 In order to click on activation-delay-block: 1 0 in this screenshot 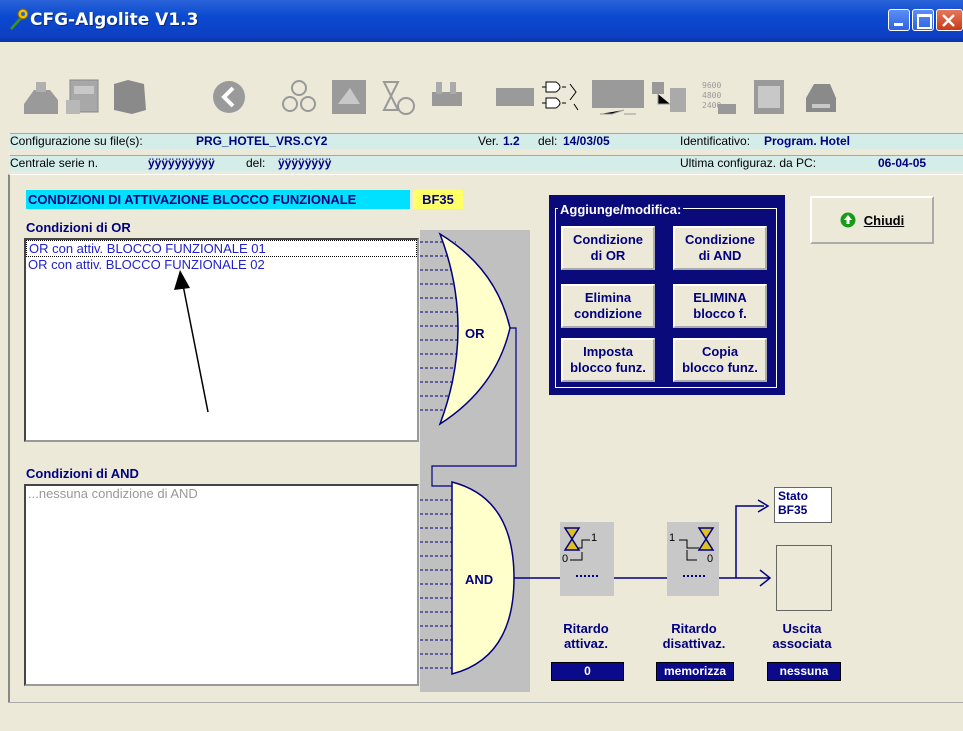, I will do `click(587, 559)`.